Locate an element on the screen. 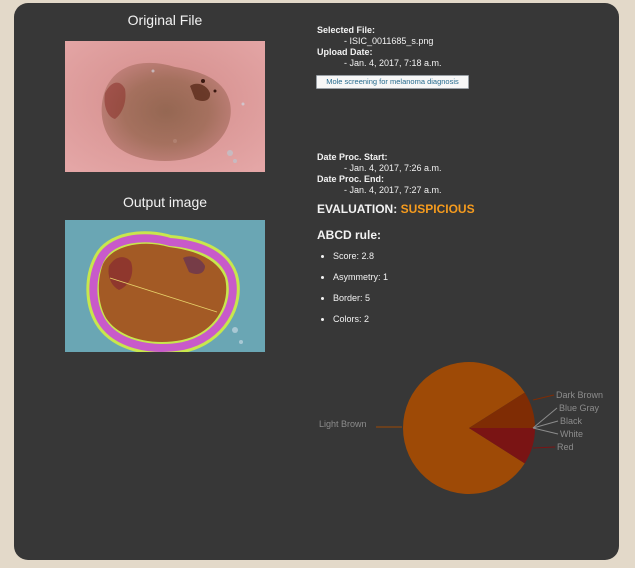 Image resolution: width=635 pixels, height=568 pixels. colors-item: Colors: 2 is located at coordinates (360, 317).